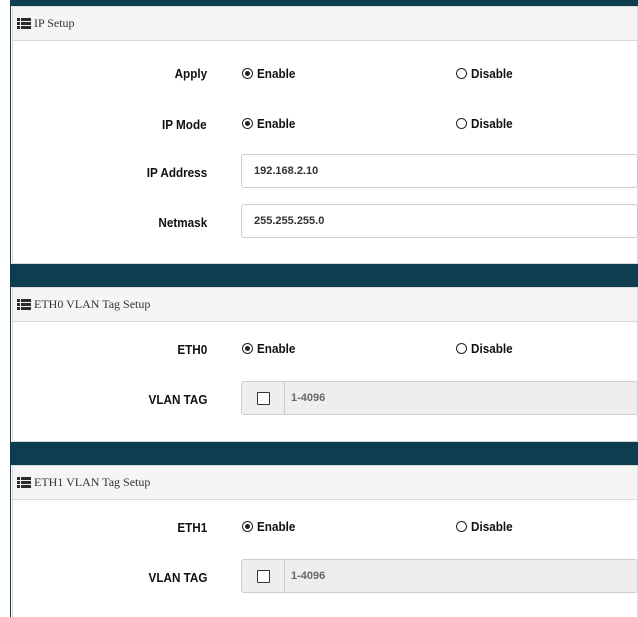 The width and height of the screenshot is (638, 617). Describe the element at coordinates (325, 525) in the screenshot. I see `eth1-row: ETH1 Enable Disable` at that location.